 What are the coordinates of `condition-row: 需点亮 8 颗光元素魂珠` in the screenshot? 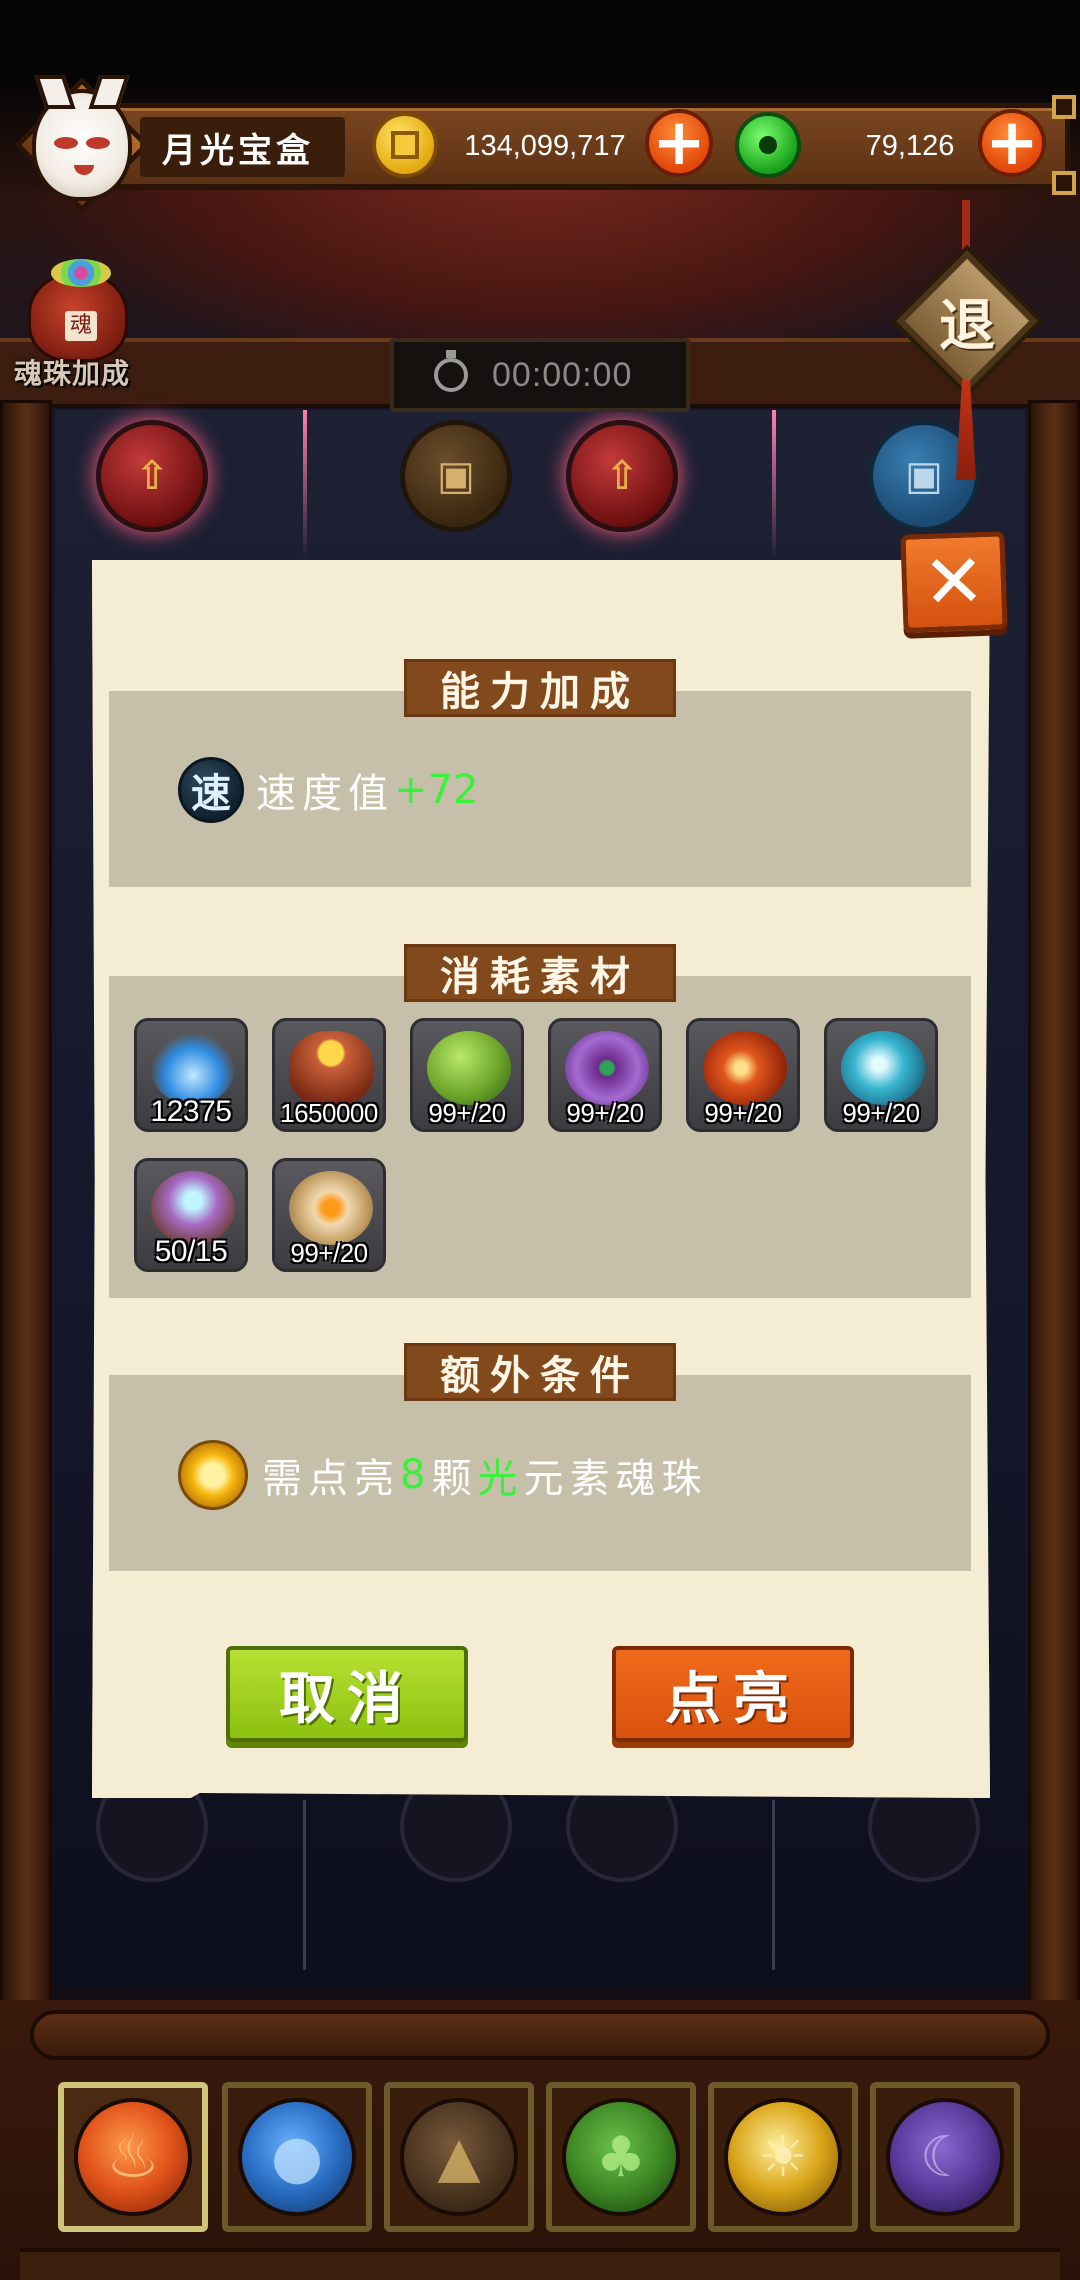 It's located at (442, 1475).